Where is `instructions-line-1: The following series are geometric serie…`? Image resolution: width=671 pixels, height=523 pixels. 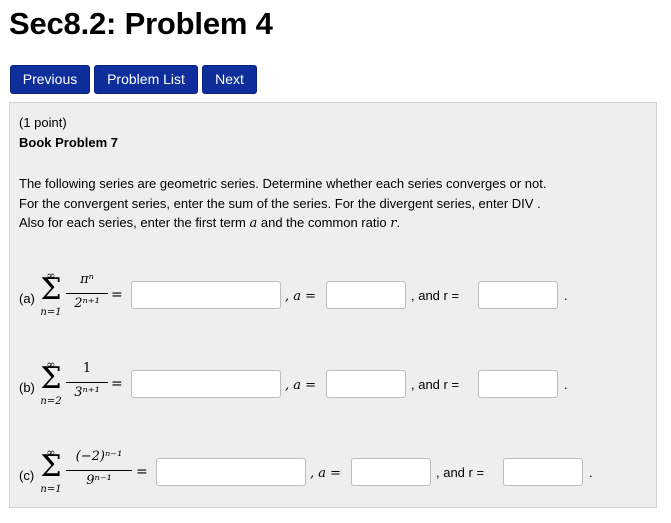 instructions-line-1: The following series are geometric serie… is located at coordinates (283, 183).